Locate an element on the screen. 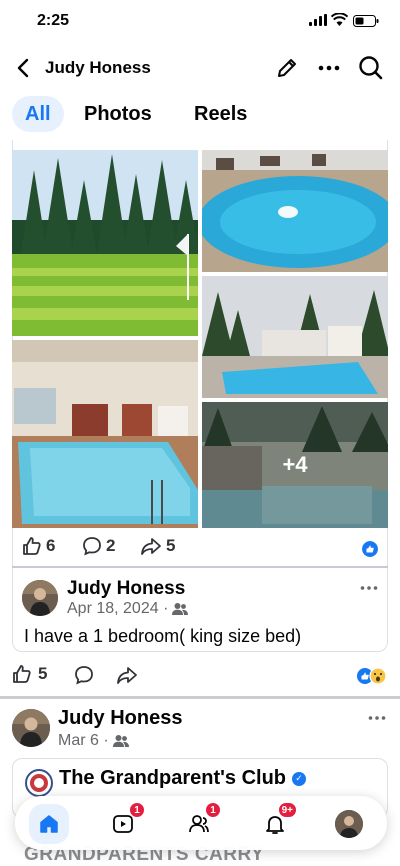  post-meta: Apr 18, 2024 · is located at coordinates (128, 609).